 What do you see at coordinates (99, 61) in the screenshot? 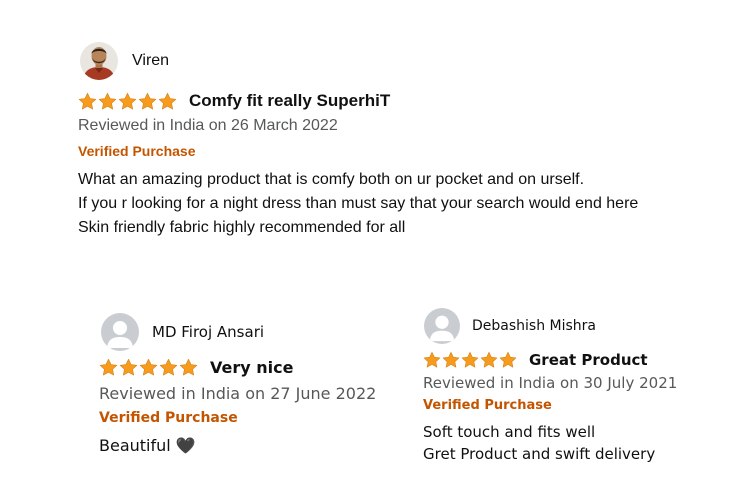
I see `reviewer-avatar` at bounding box center [99, 61].